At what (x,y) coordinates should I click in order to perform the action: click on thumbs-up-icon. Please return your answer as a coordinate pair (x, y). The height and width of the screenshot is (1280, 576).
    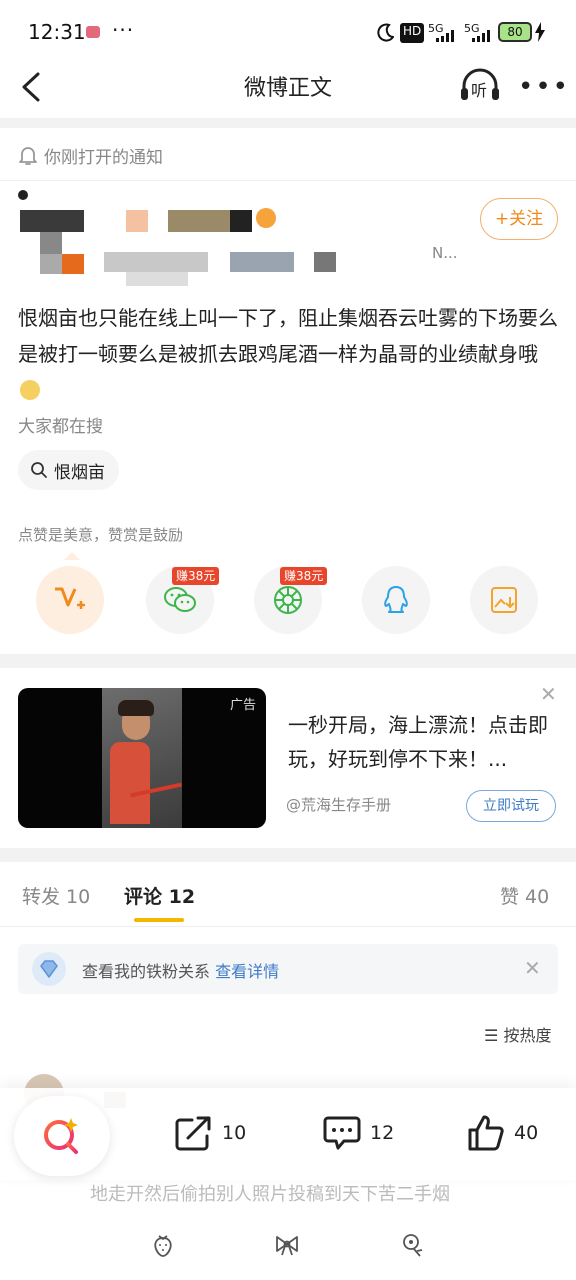
    Looking at the image, I should click on (486, 1133).